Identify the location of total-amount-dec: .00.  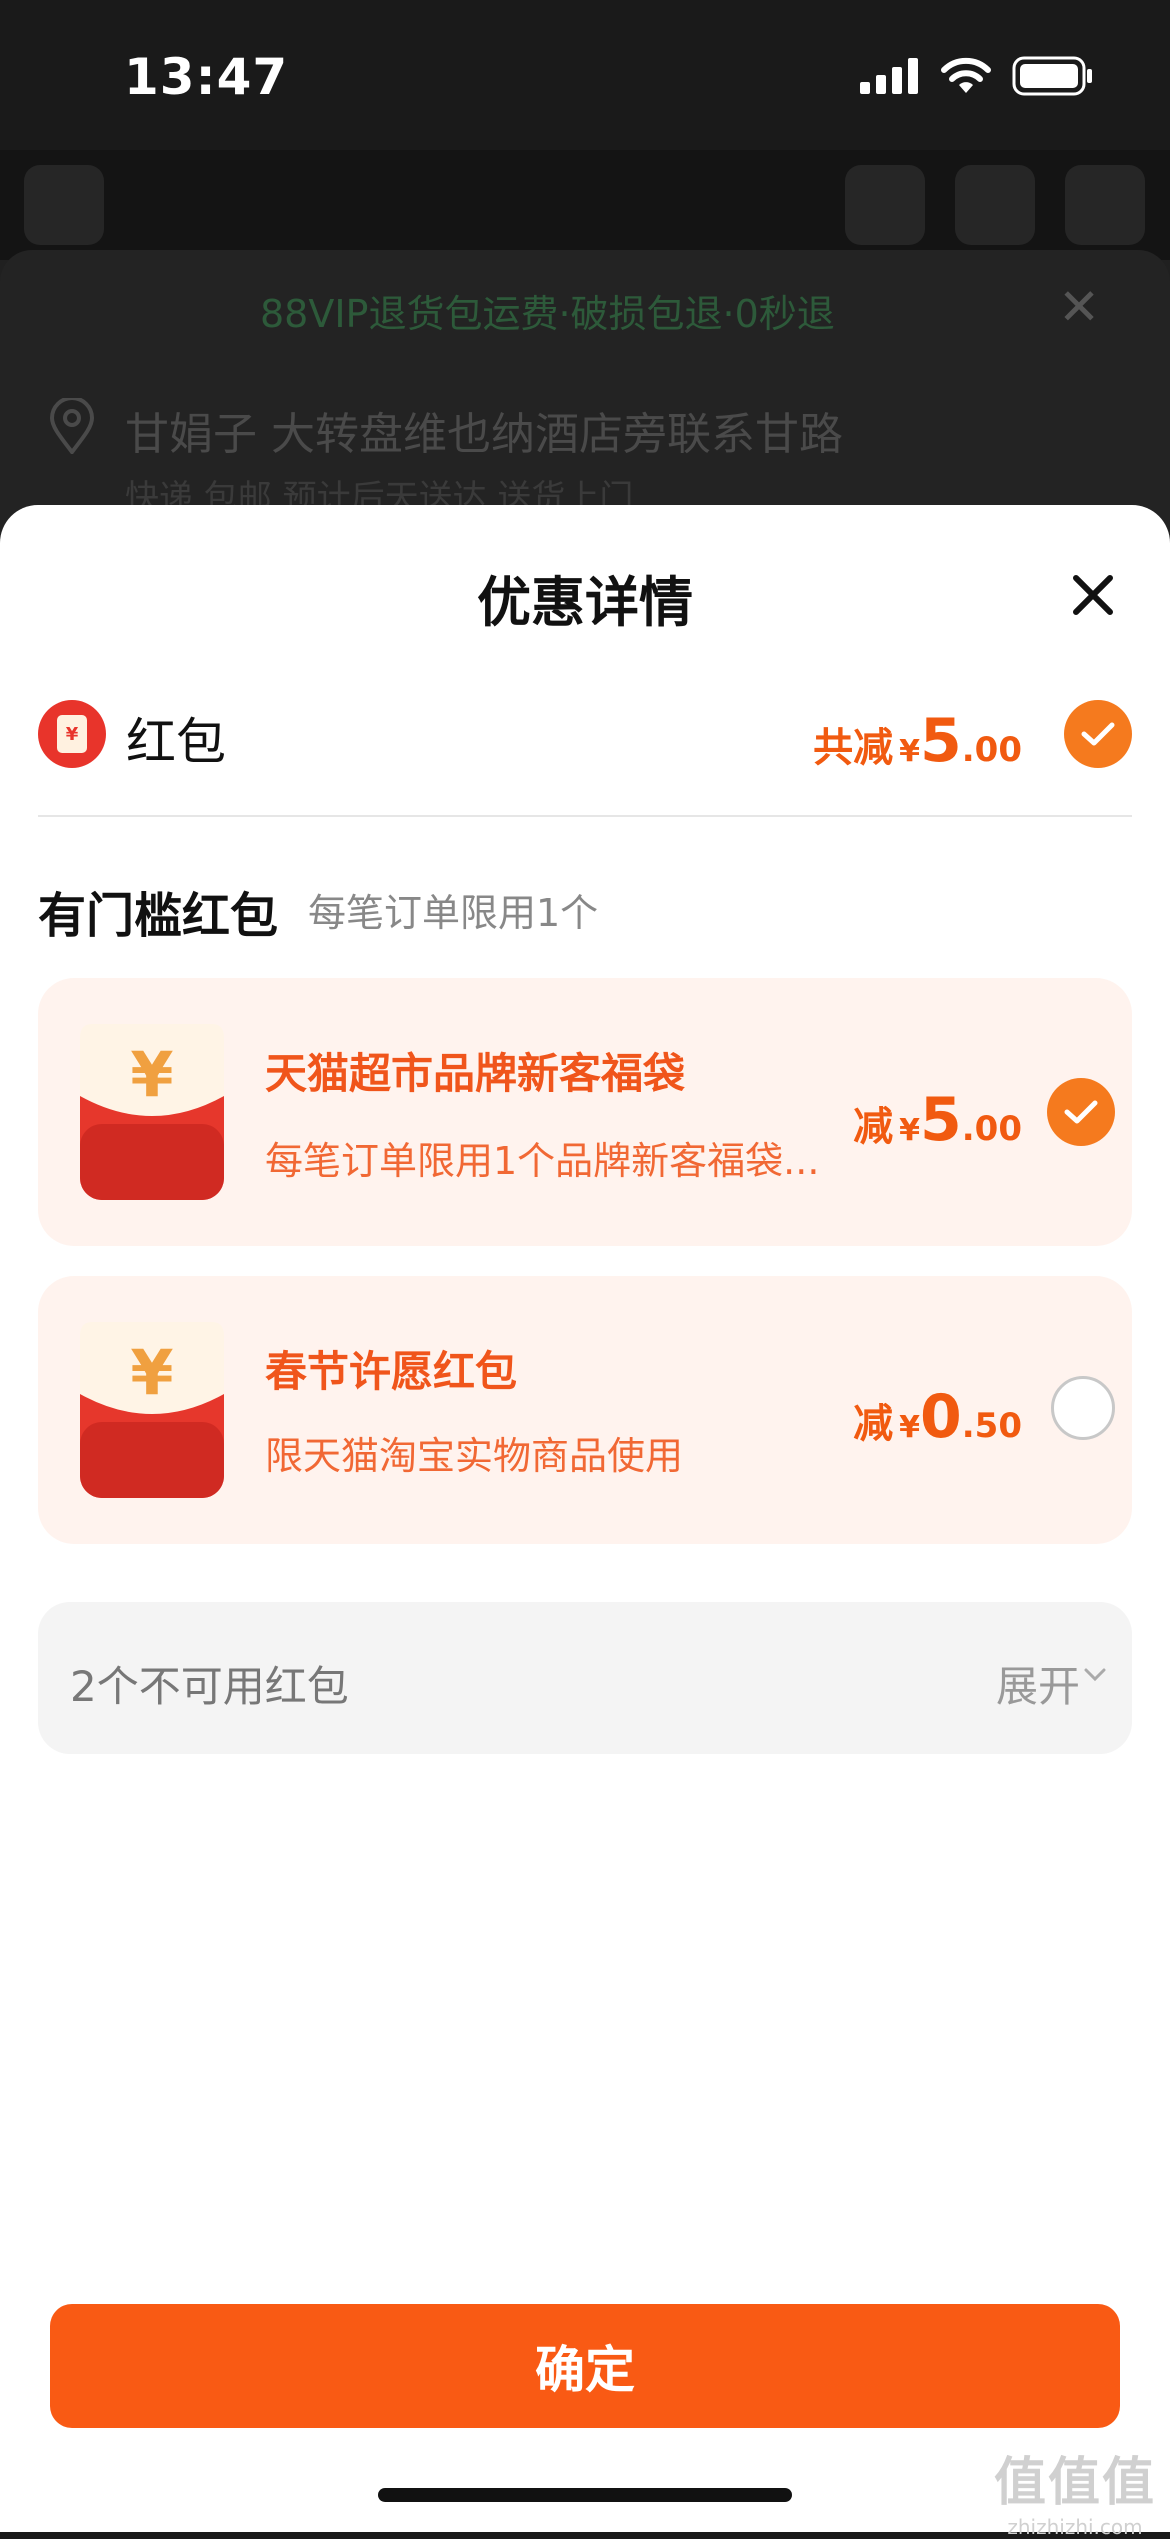
(991, 750).